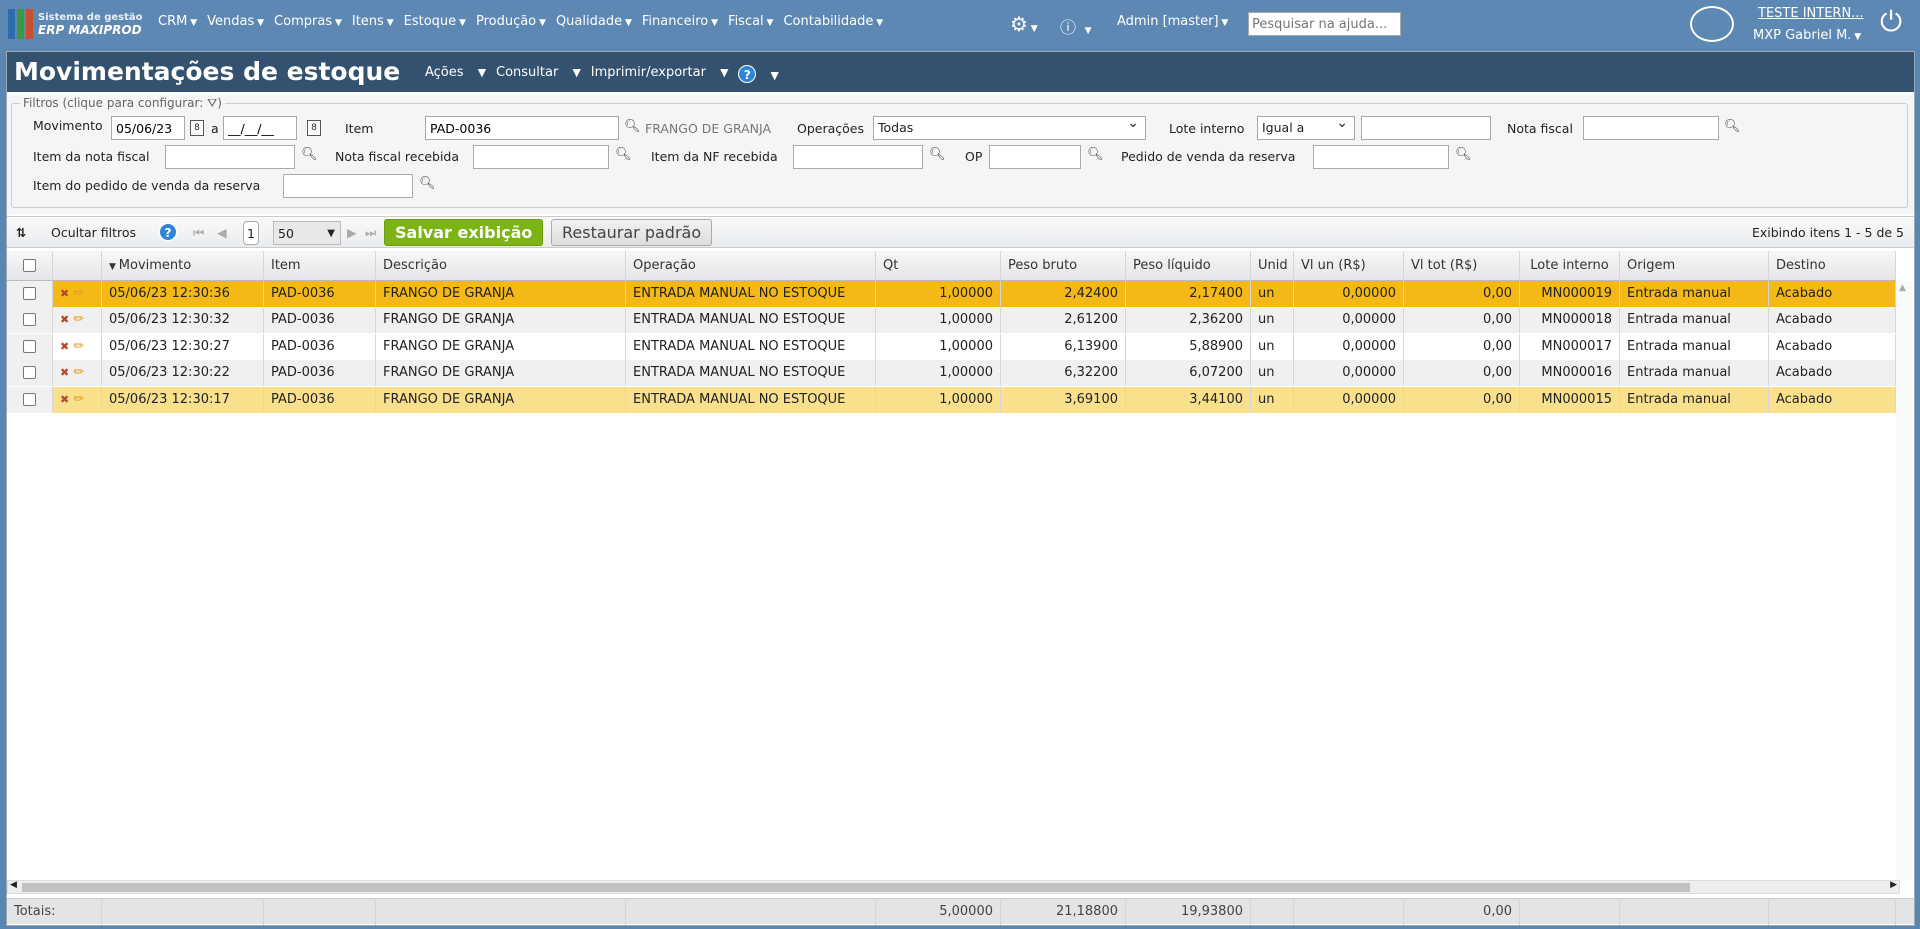 The width and height of the screenshot is (1920, 929). What do you see at coordinates (953, 887) in the screenshot?
I see `horizontal-scrollbar: ◀ ▶` at bounding box center [953, 887].